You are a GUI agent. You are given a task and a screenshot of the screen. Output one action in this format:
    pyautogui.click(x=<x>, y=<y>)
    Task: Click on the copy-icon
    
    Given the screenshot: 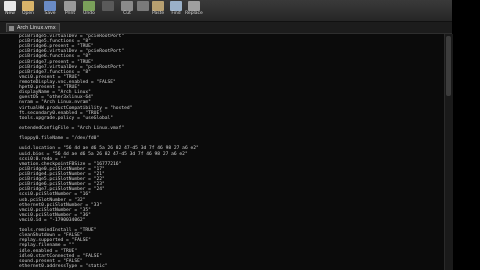 What is the action you would take?
    pyautogui.click(x=143, y=6)
    